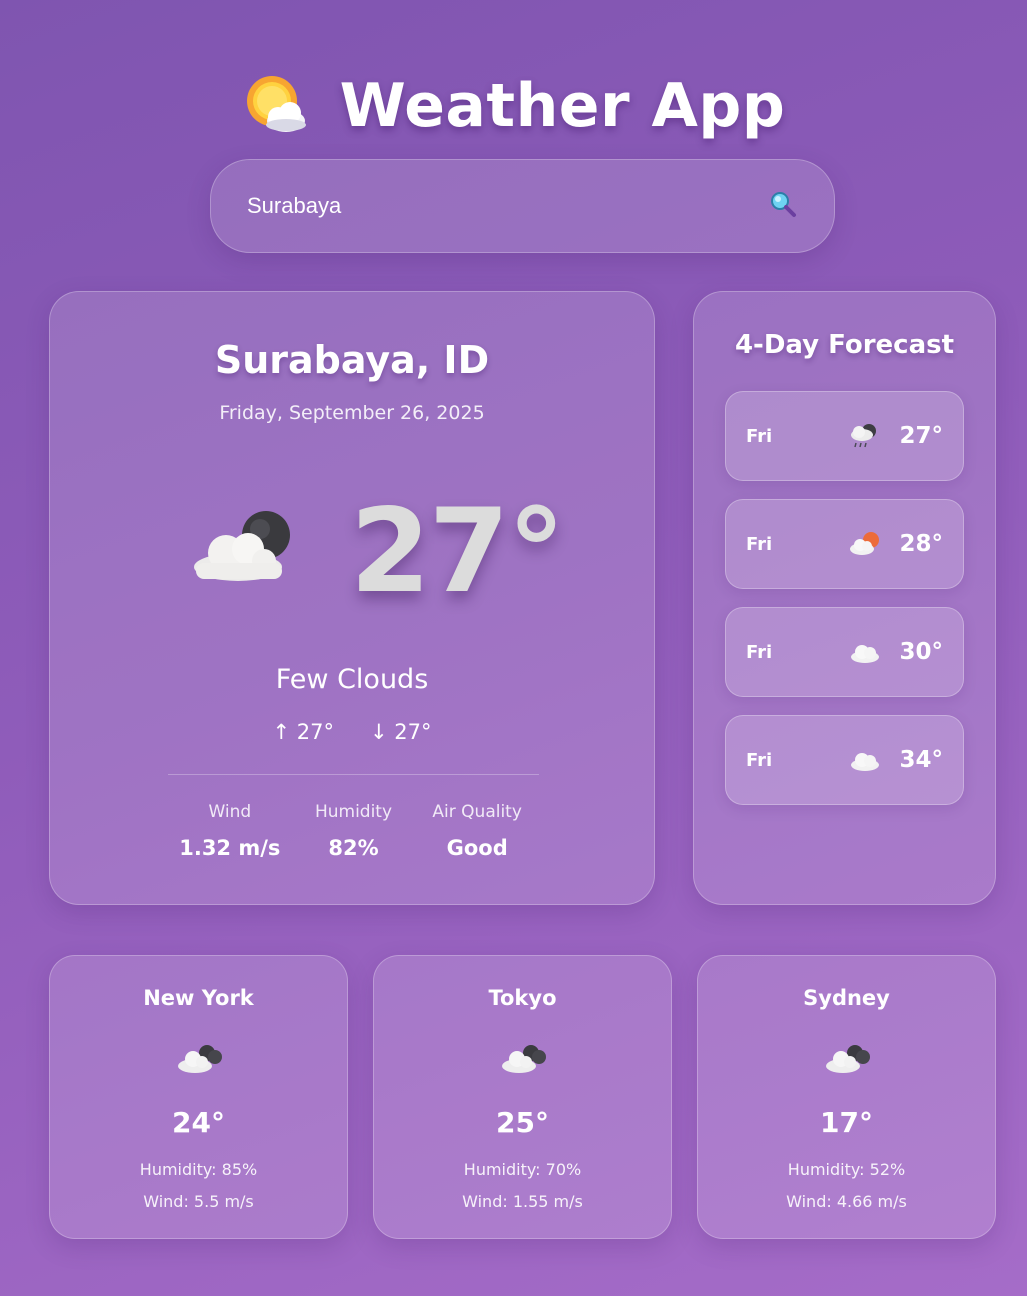 Image resolution: width=1027 pixels, height=1296 pixels. Describe the element at coordinates (244, 545) in the screenshot. I see `cloud-dark-moon-icon` at that location.